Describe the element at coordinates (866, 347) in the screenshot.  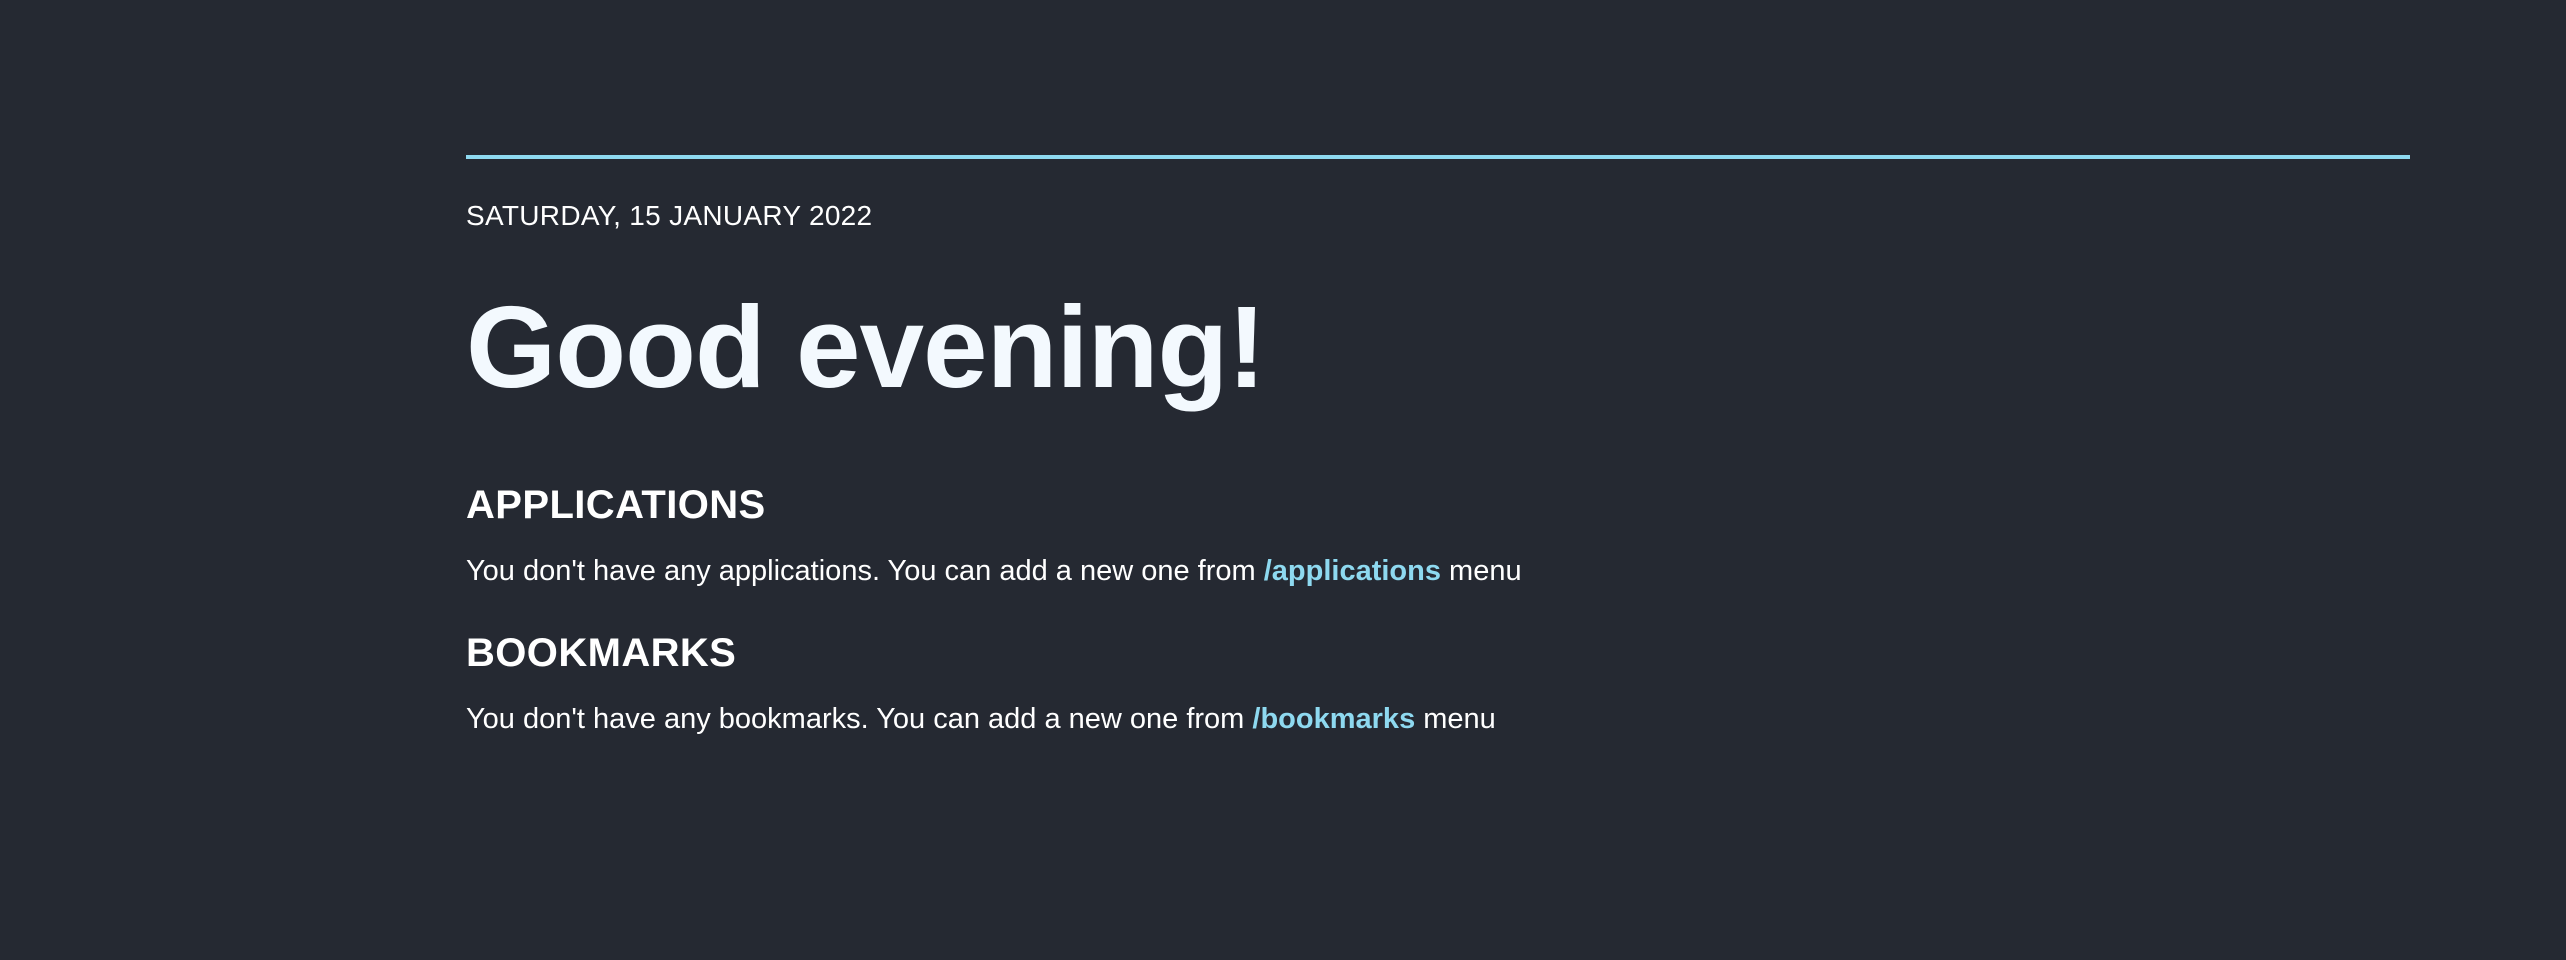
I see `greeting-heading: Good evening!` at that location.